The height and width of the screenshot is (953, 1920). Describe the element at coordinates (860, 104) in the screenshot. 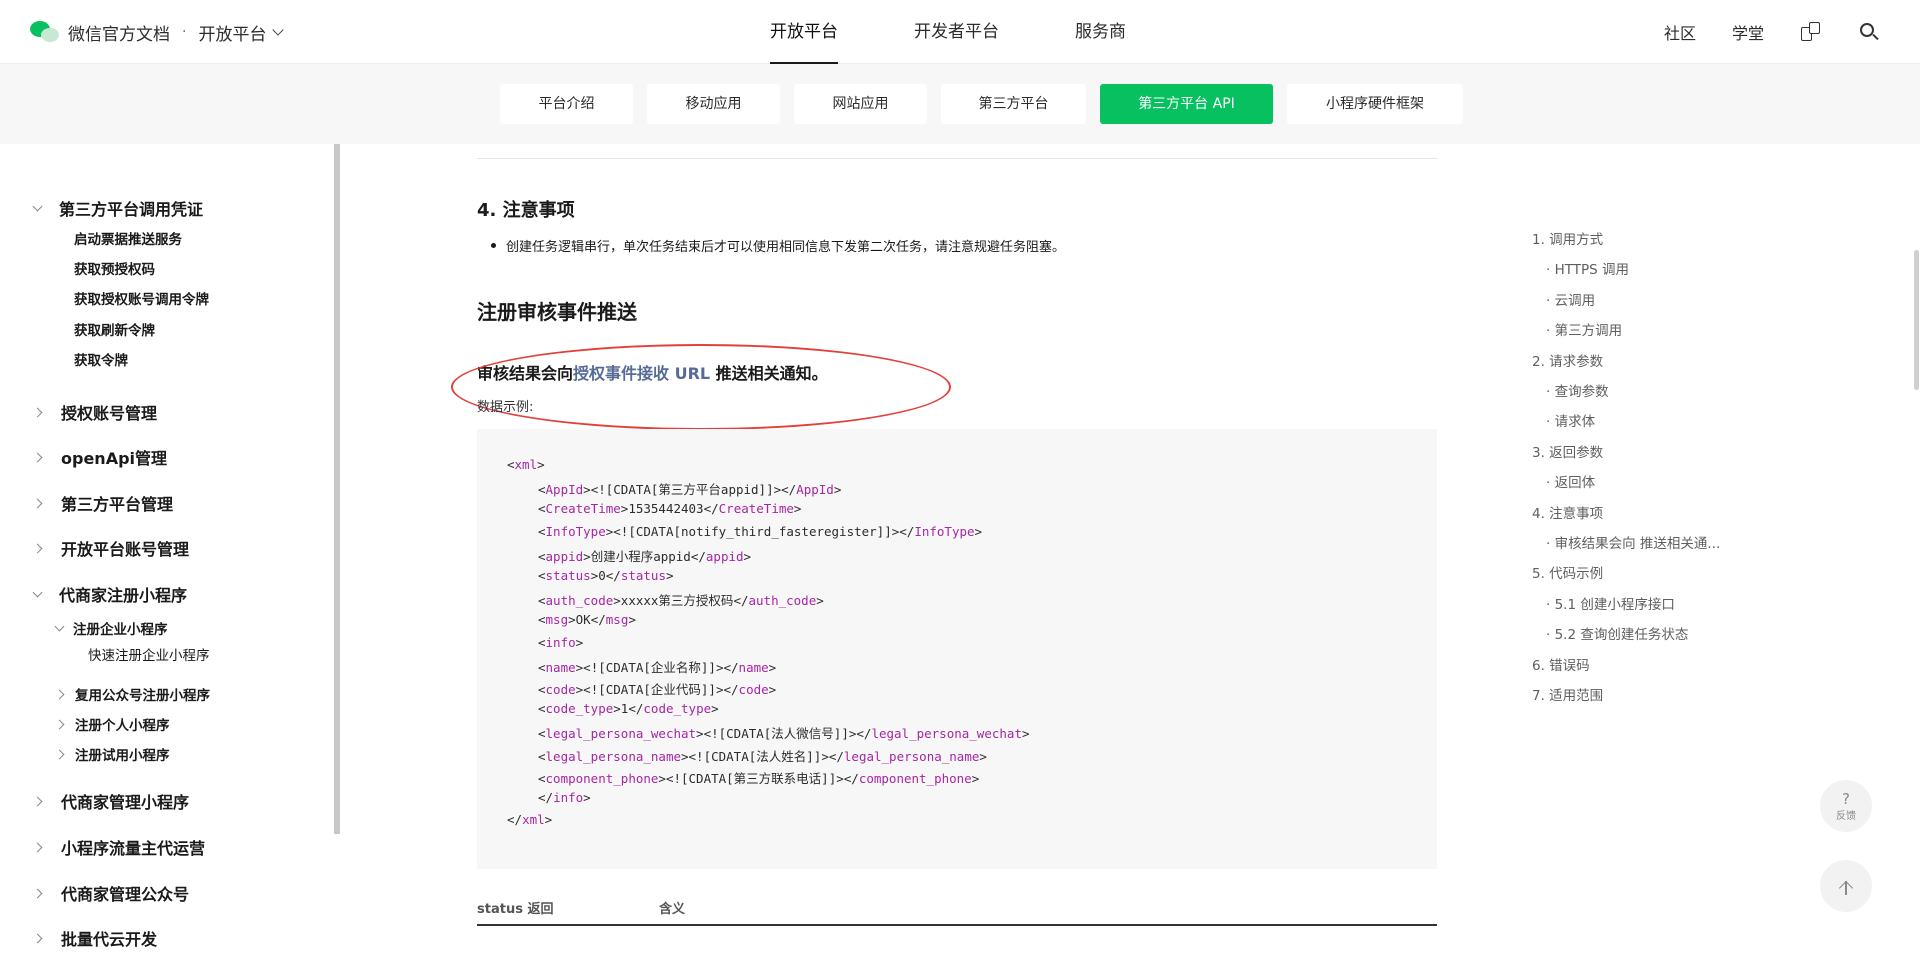

I see `subtab-website-app: 网站应用` at that location.